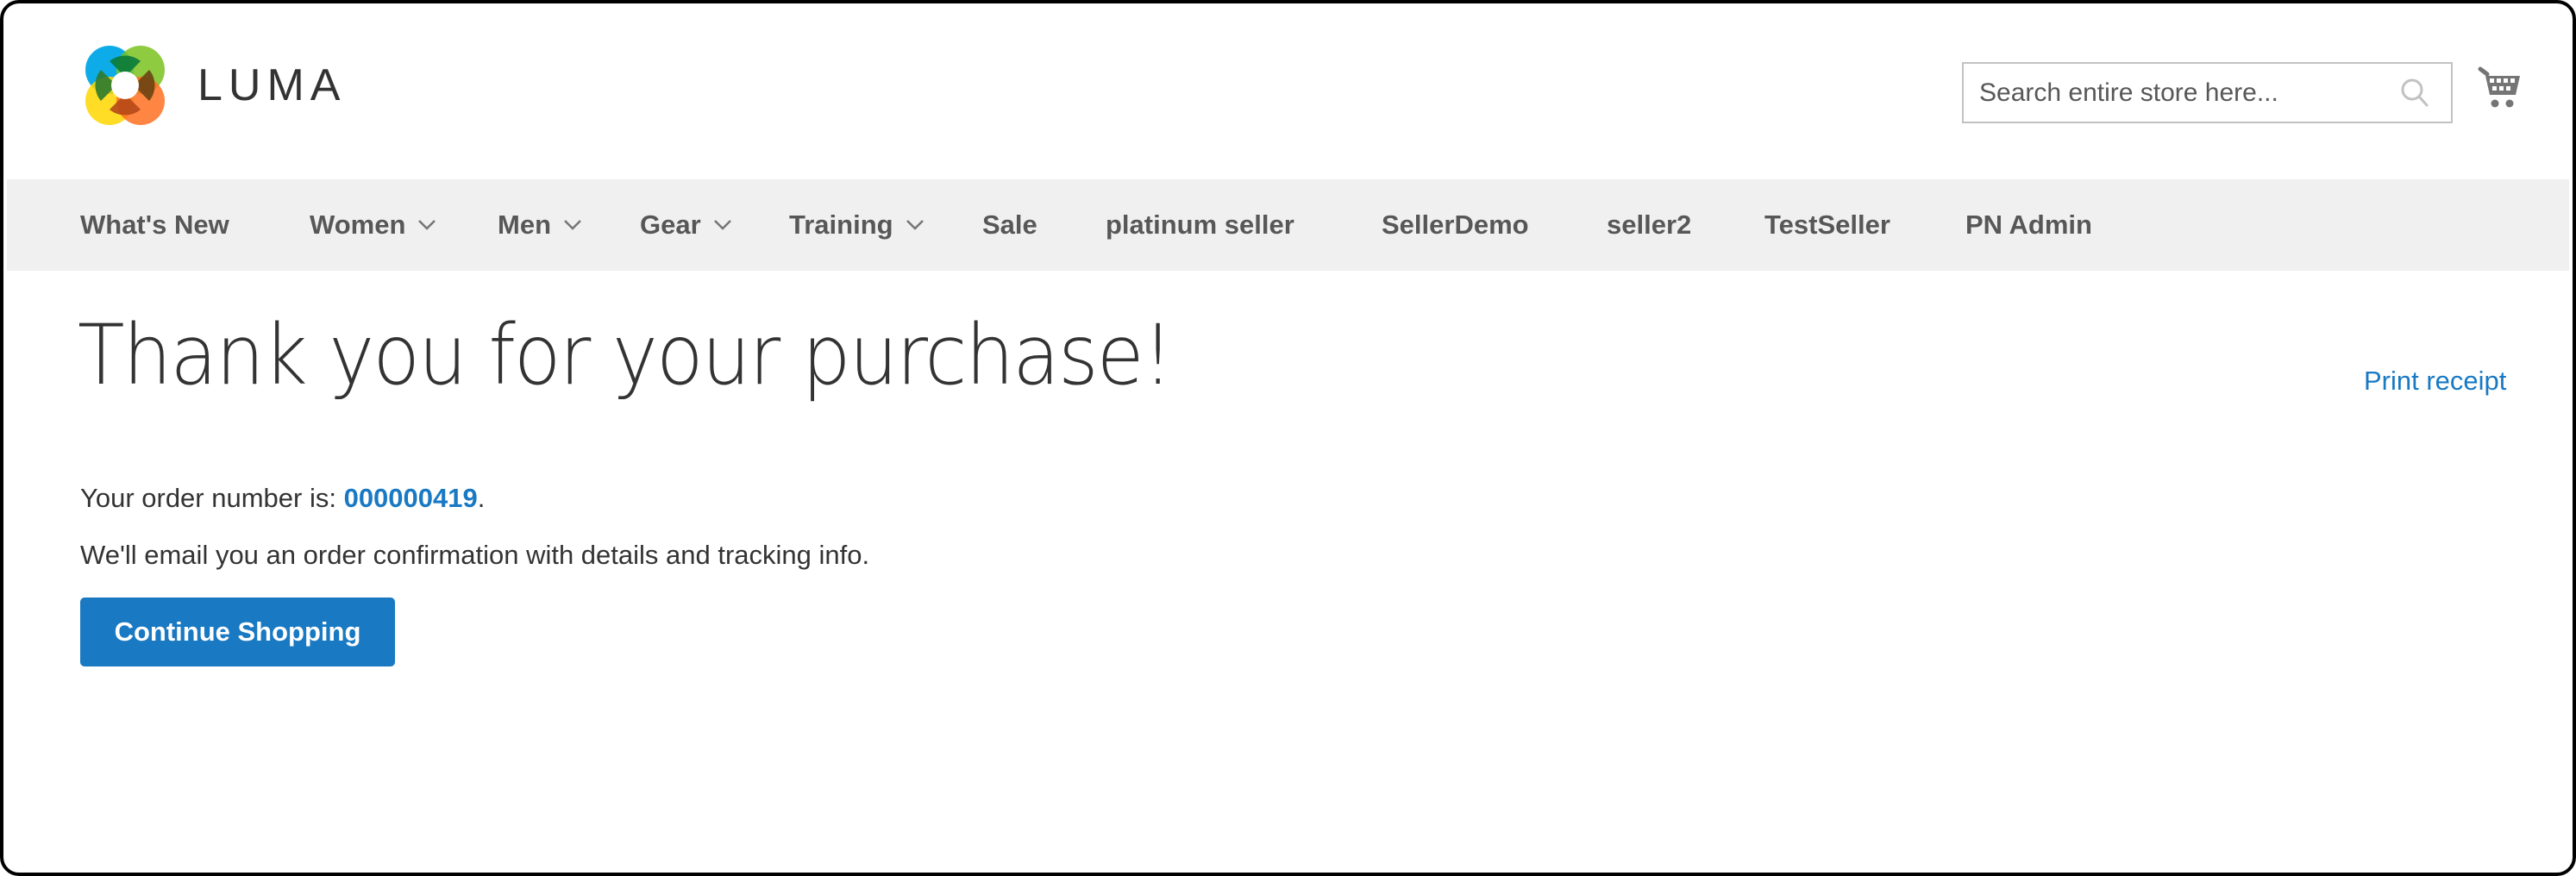  What do you see at coordinates (2500, 88) in the screenshot?
I see `cart-icon` at bounding box center [2500, 88].